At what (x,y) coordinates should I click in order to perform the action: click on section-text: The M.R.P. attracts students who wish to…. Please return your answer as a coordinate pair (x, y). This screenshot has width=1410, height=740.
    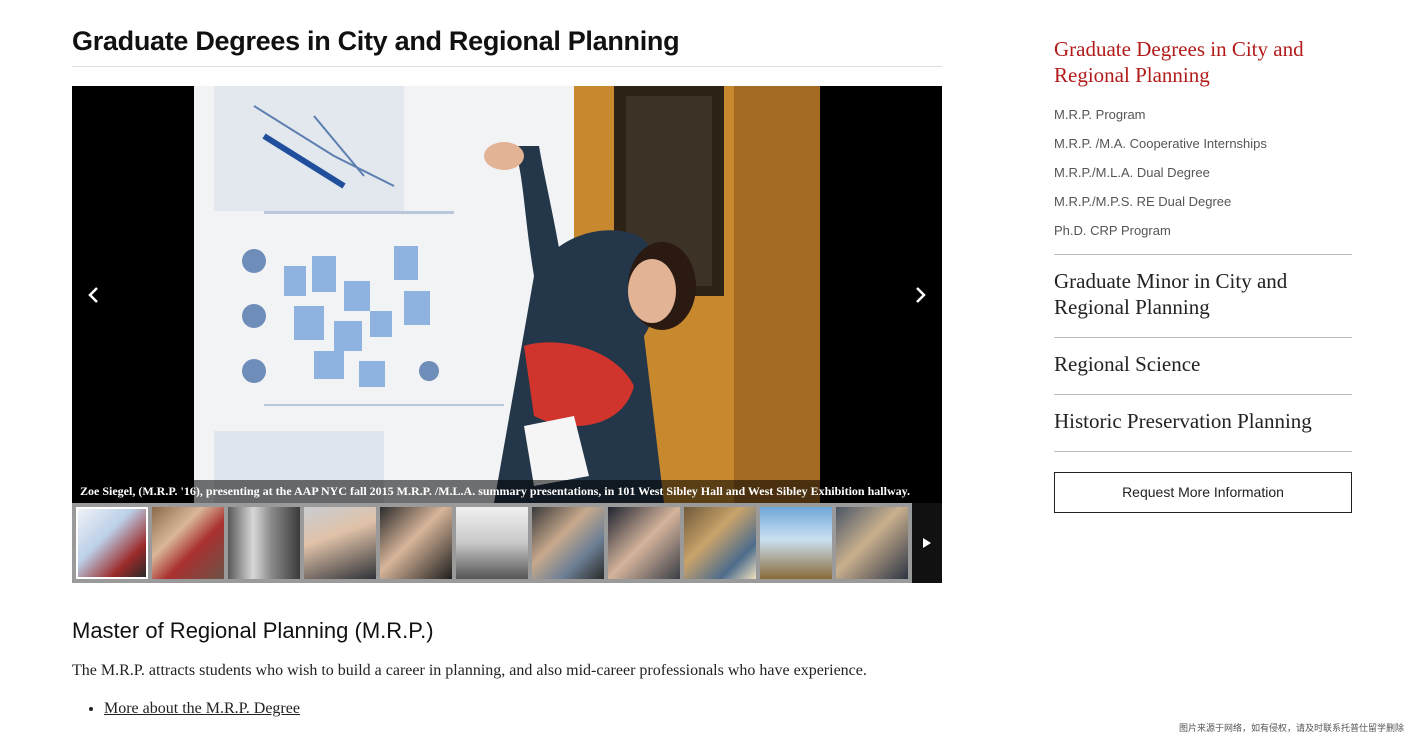
    Looking at the image, I should click on (469, 670).